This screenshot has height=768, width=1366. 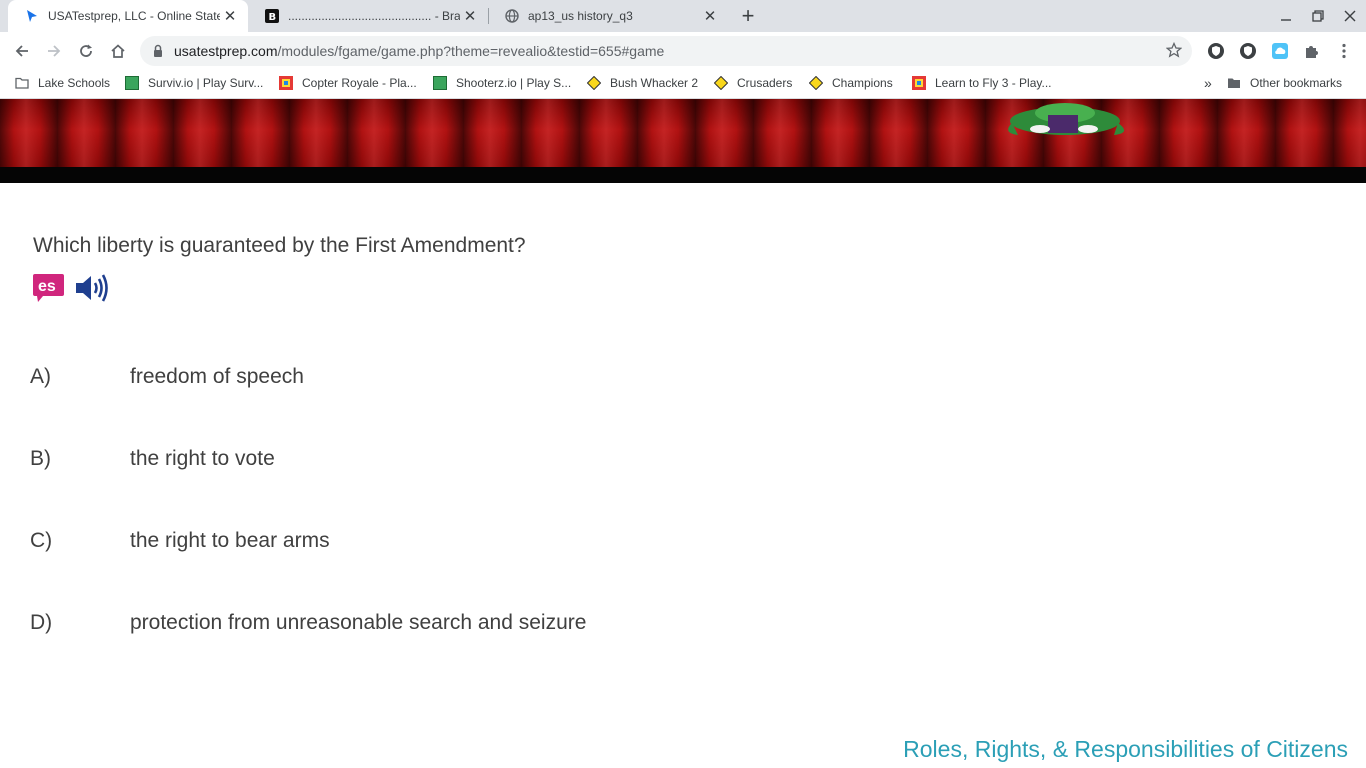 What do you see at coordinates (1208, 83) in the screenshot?
I see `more-bookmarks-chevron-icon: »` at bounding box center [1208, 83].